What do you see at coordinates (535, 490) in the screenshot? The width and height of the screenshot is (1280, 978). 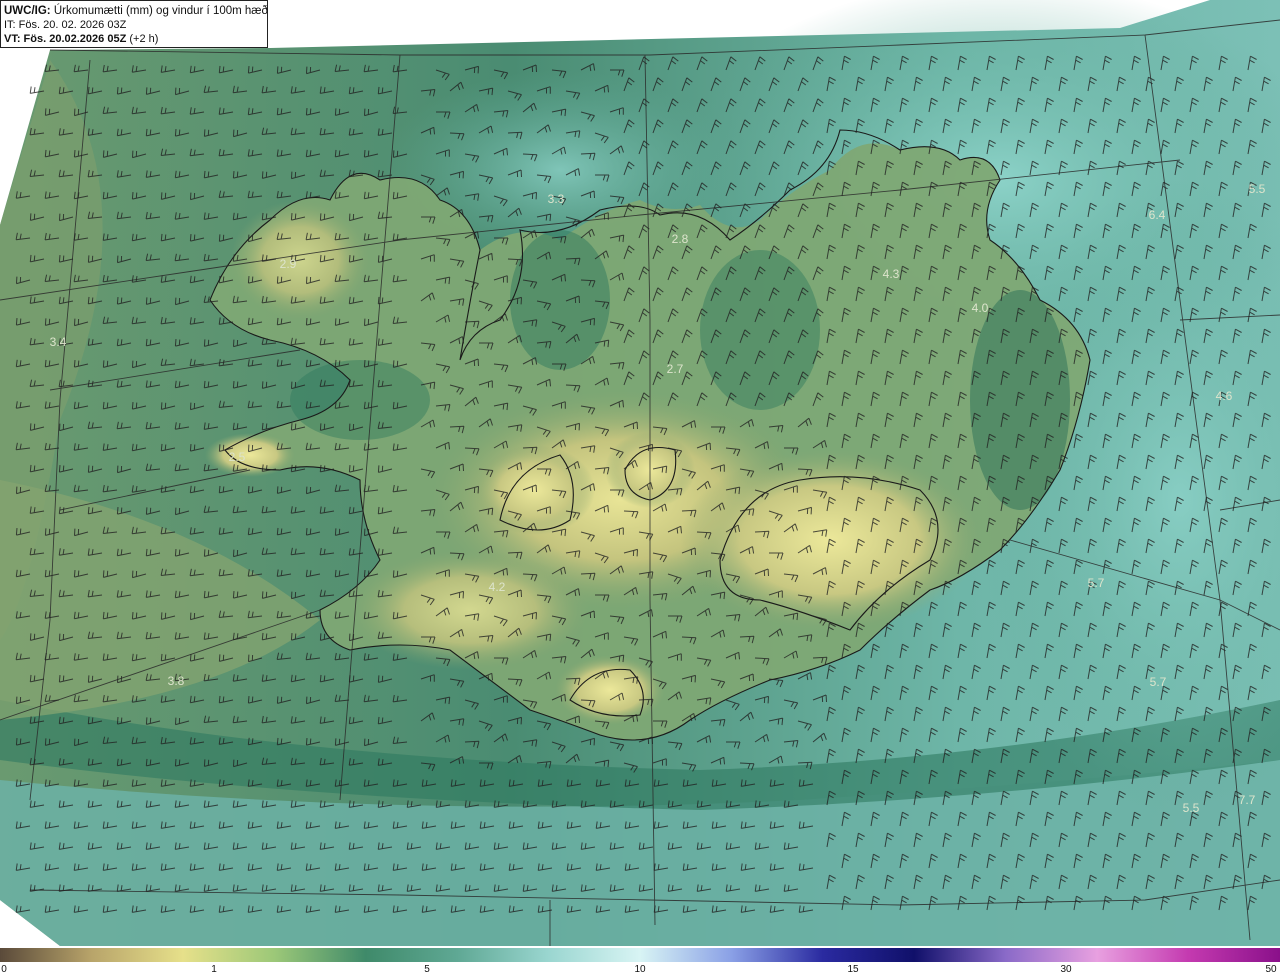 I see `langjokull` at bounding box center [535, 490].